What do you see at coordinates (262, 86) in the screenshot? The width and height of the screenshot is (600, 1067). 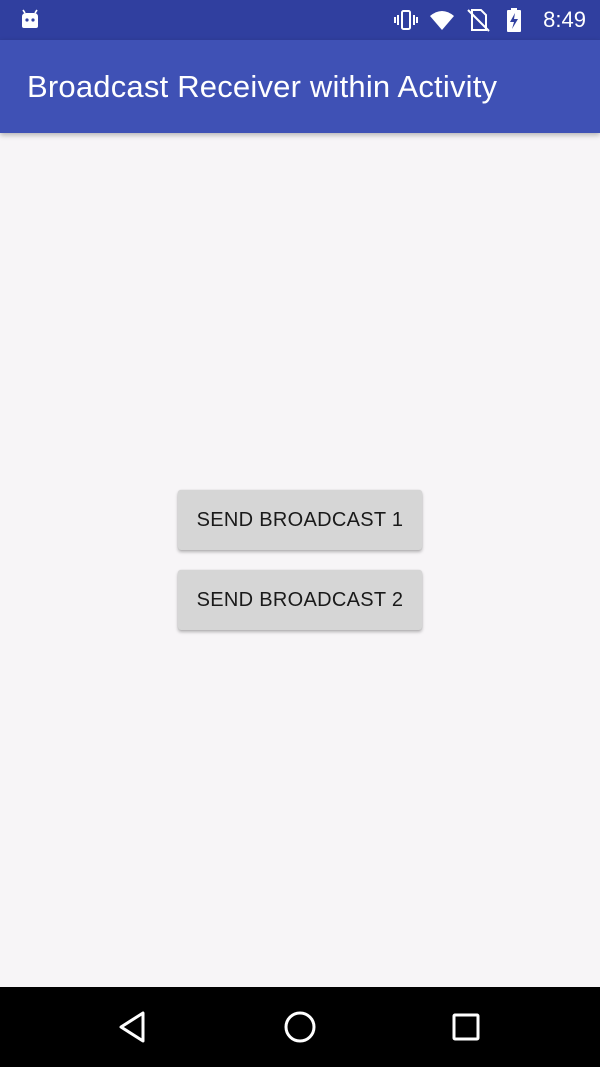 I see `app-title: Broadcast Receiver within Activity` at bounding box center [262, 86].